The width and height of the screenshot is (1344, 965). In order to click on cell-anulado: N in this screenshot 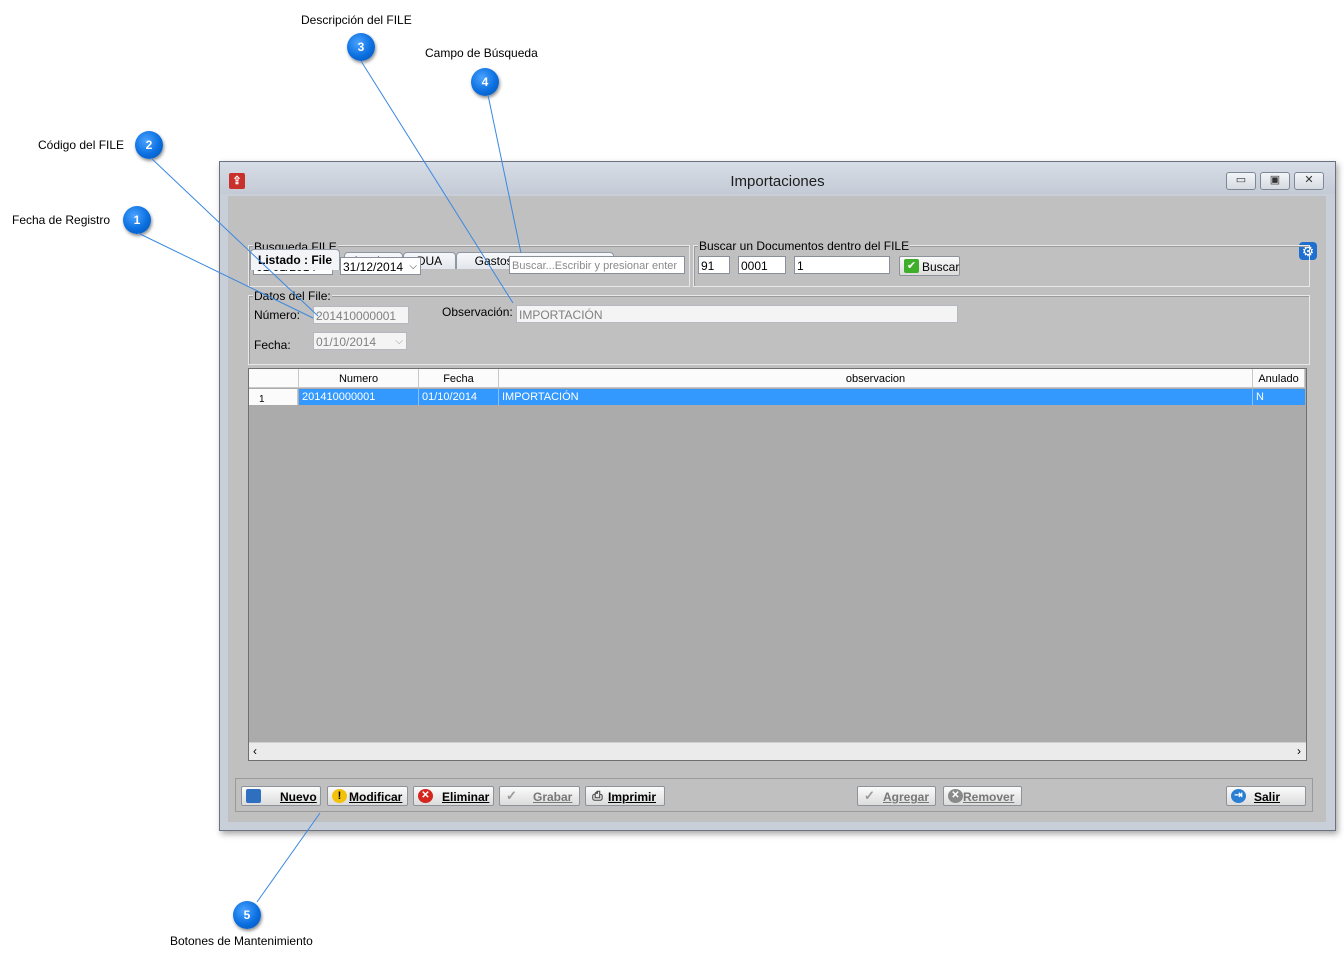, I will do `click(1279, 397)`.